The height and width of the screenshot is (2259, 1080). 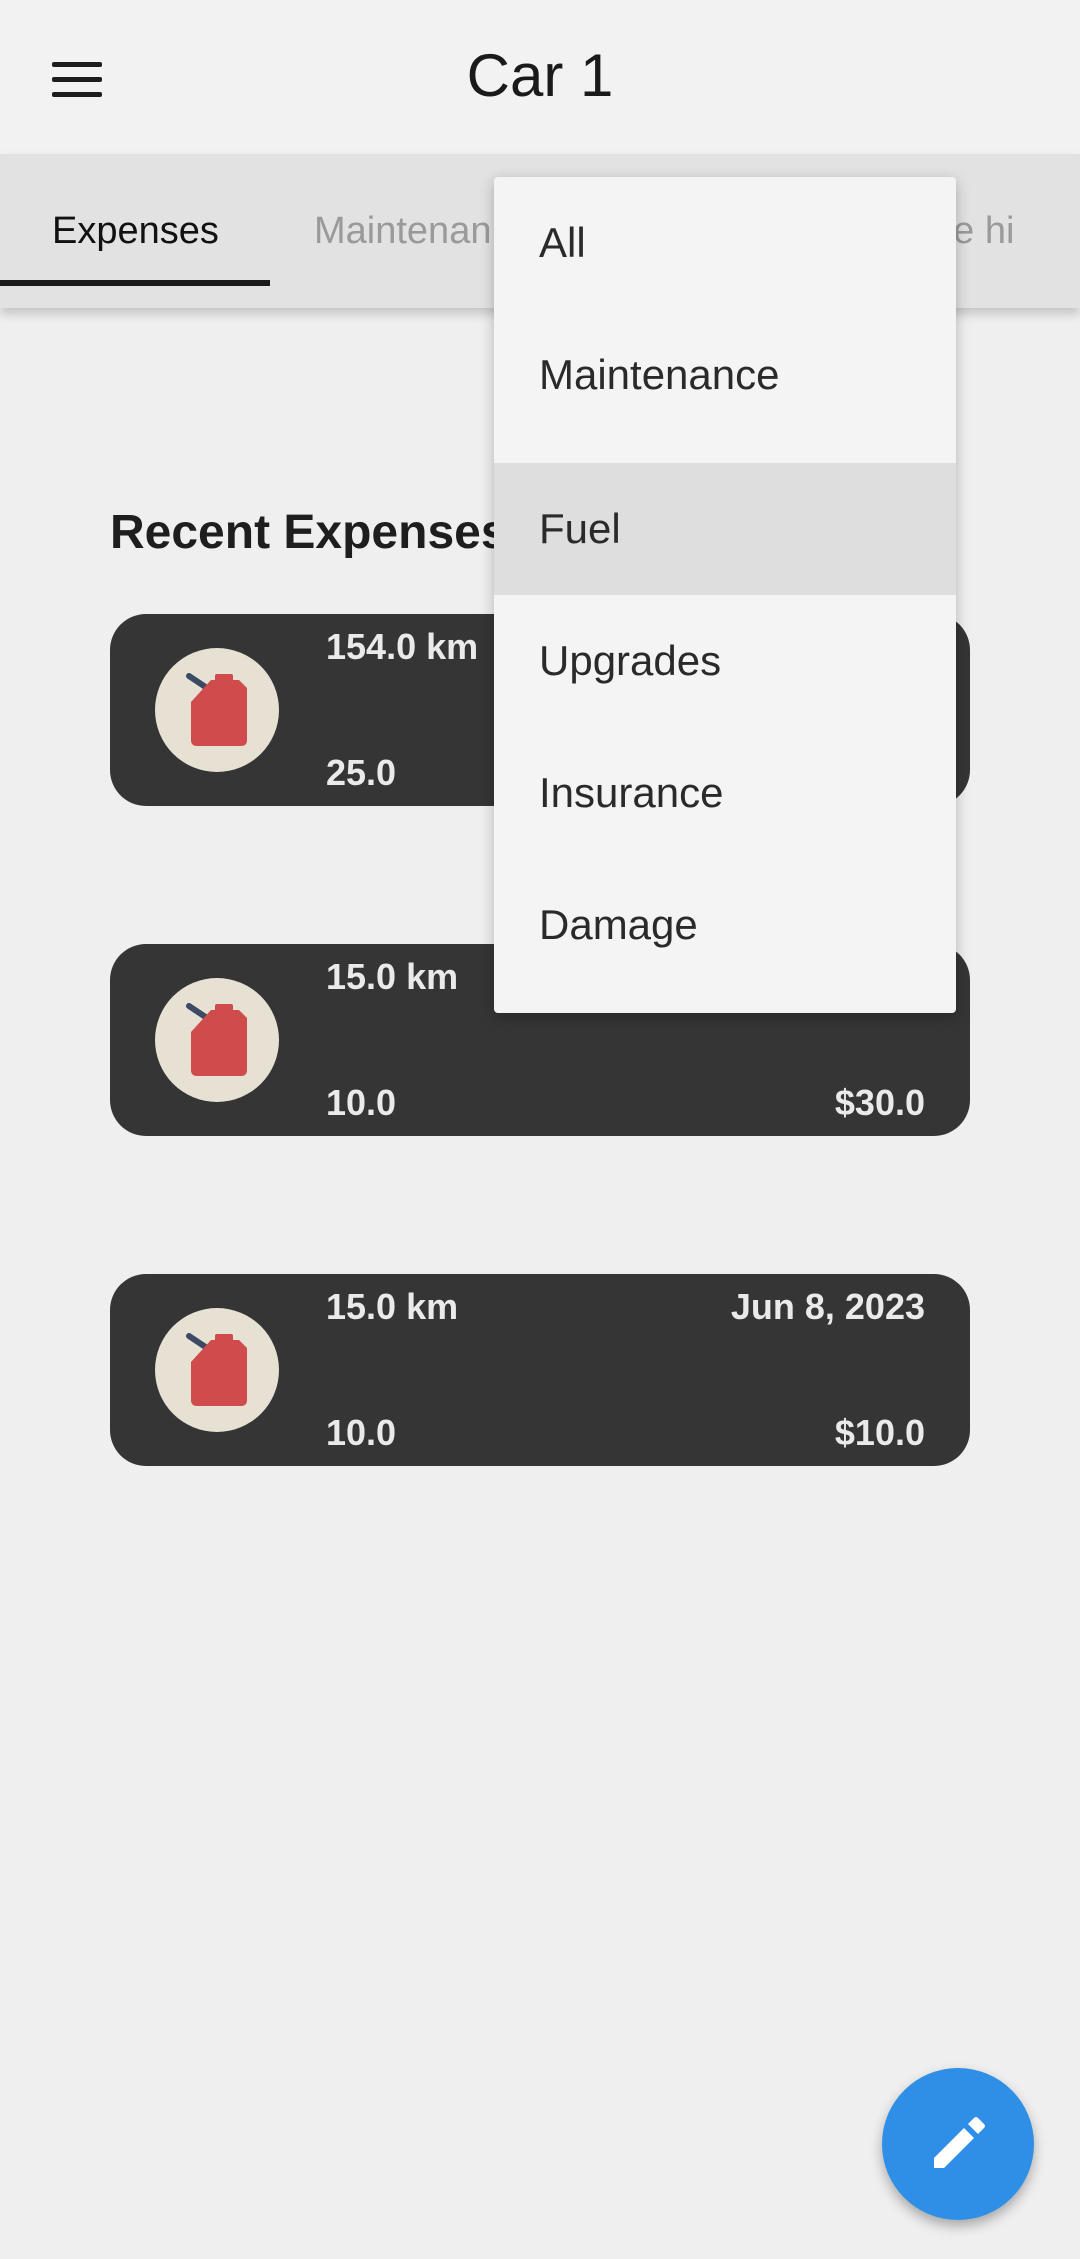 I want to click on tab-maintenance: Maintenan, so click(x=402, y=231).